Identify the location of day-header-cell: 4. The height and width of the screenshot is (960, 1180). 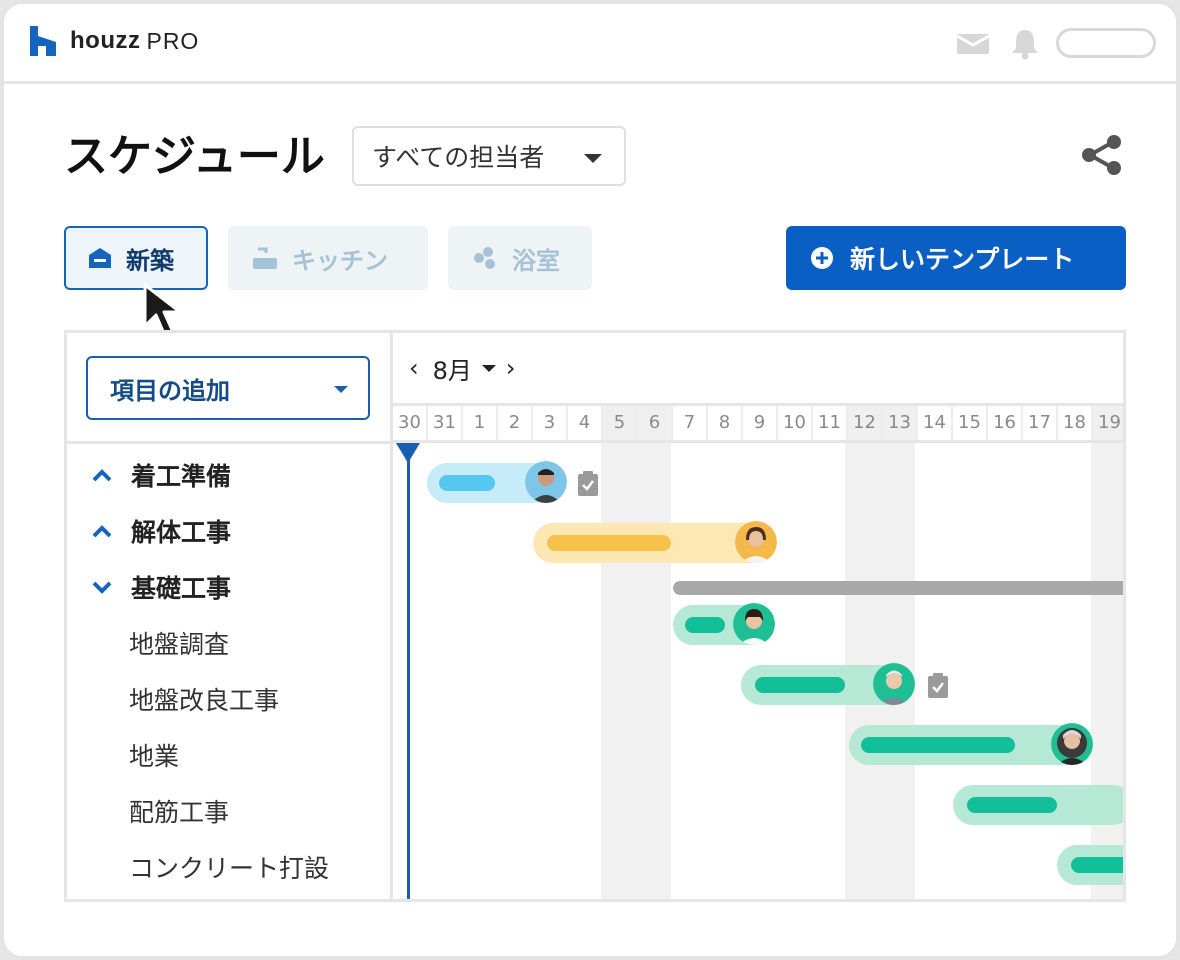
(585, 423).